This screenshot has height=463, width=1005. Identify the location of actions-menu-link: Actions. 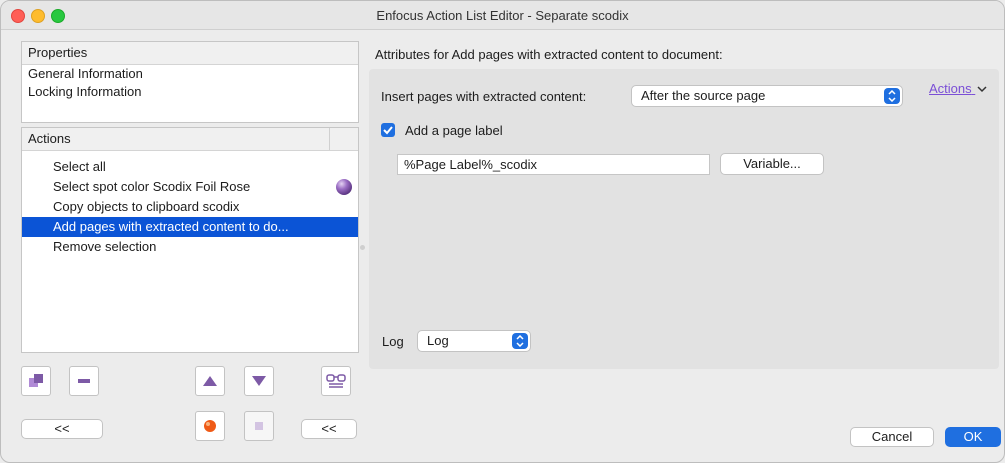
(958, 88).